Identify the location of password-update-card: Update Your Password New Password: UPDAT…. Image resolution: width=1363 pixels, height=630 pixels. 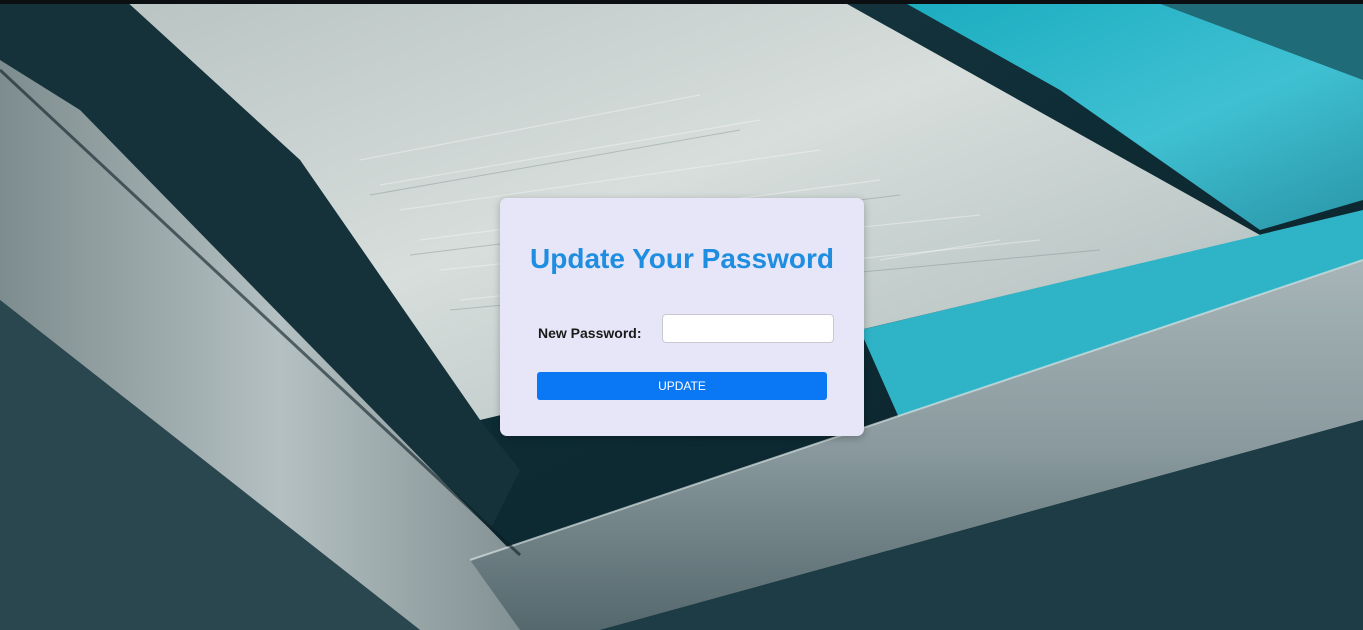
(682, 317).